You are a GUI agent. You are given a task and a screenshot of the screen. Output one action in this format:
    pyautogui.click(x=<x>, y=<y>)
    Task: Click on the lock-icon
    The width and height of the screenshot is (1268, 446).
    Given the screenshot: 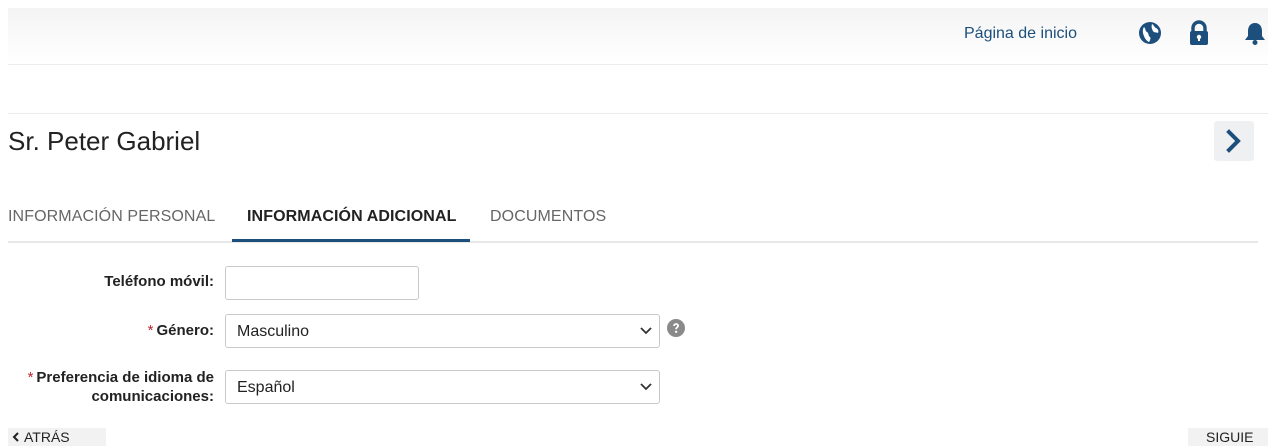 What is the action you would take?
    pyautogui.click(x=1199, y=33)
    